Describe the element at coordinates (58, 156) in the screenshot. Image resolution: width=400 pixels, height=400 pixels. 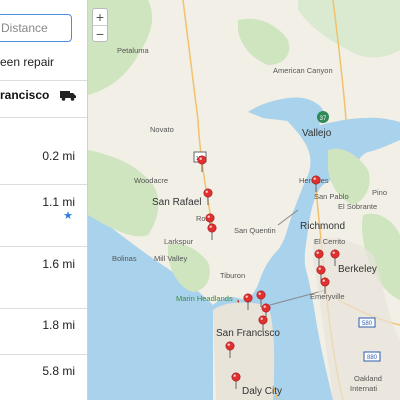
I see `result-distance: 0.2 mi` at that location.